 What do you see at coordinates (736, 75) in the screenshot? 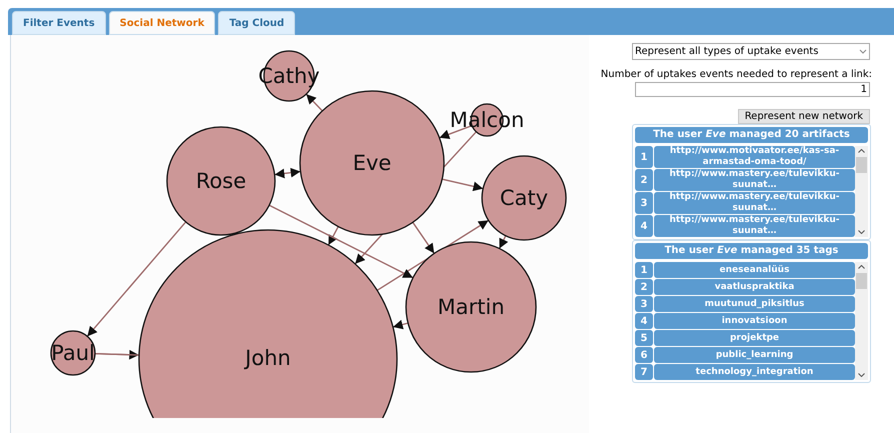
I see `threshold-label: Number of uptakes events needed to represent a link:` at bounding box center [736, 75].